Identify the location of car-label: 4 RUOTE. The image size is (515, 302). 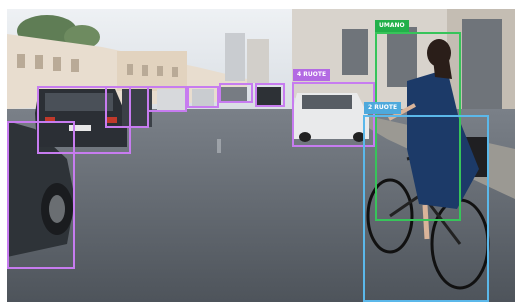
(312, 75).